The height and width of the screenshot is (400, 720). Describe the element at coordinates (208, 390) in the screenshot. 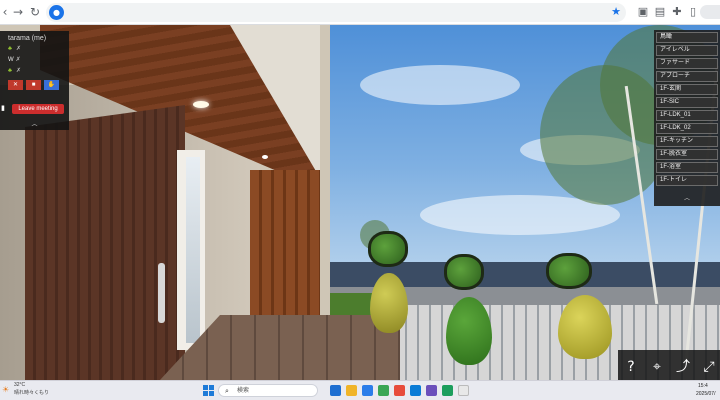

I see `windows-start-icon` at that location.